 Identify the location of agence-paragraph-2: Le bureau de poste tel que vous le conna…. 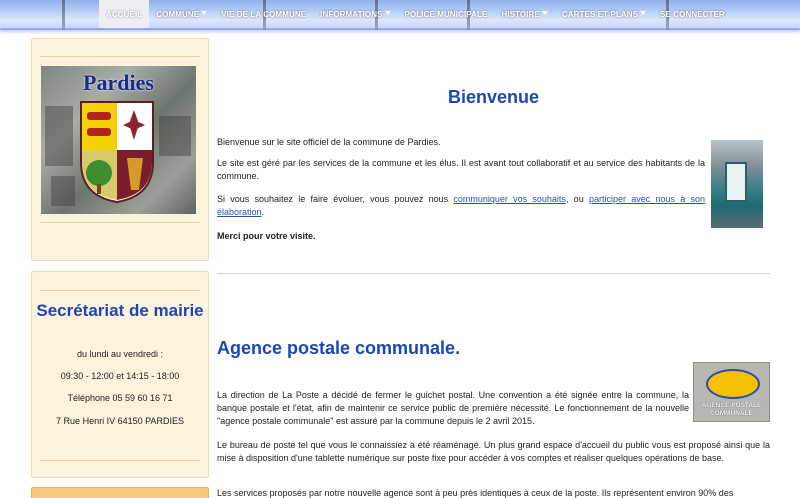
(493, 451).